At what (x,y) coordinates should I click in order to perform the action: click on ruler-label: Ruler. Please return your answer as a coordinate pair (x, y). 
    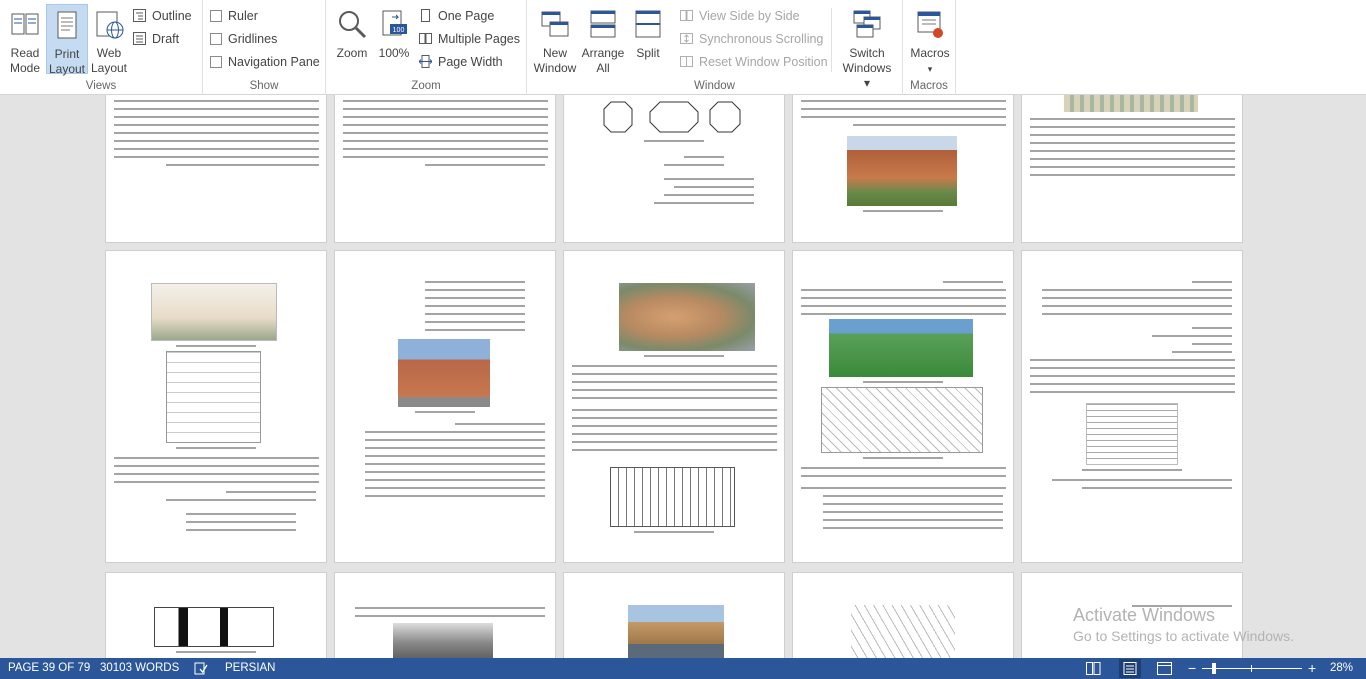
    Looking at the image, I should click on (243, 16).